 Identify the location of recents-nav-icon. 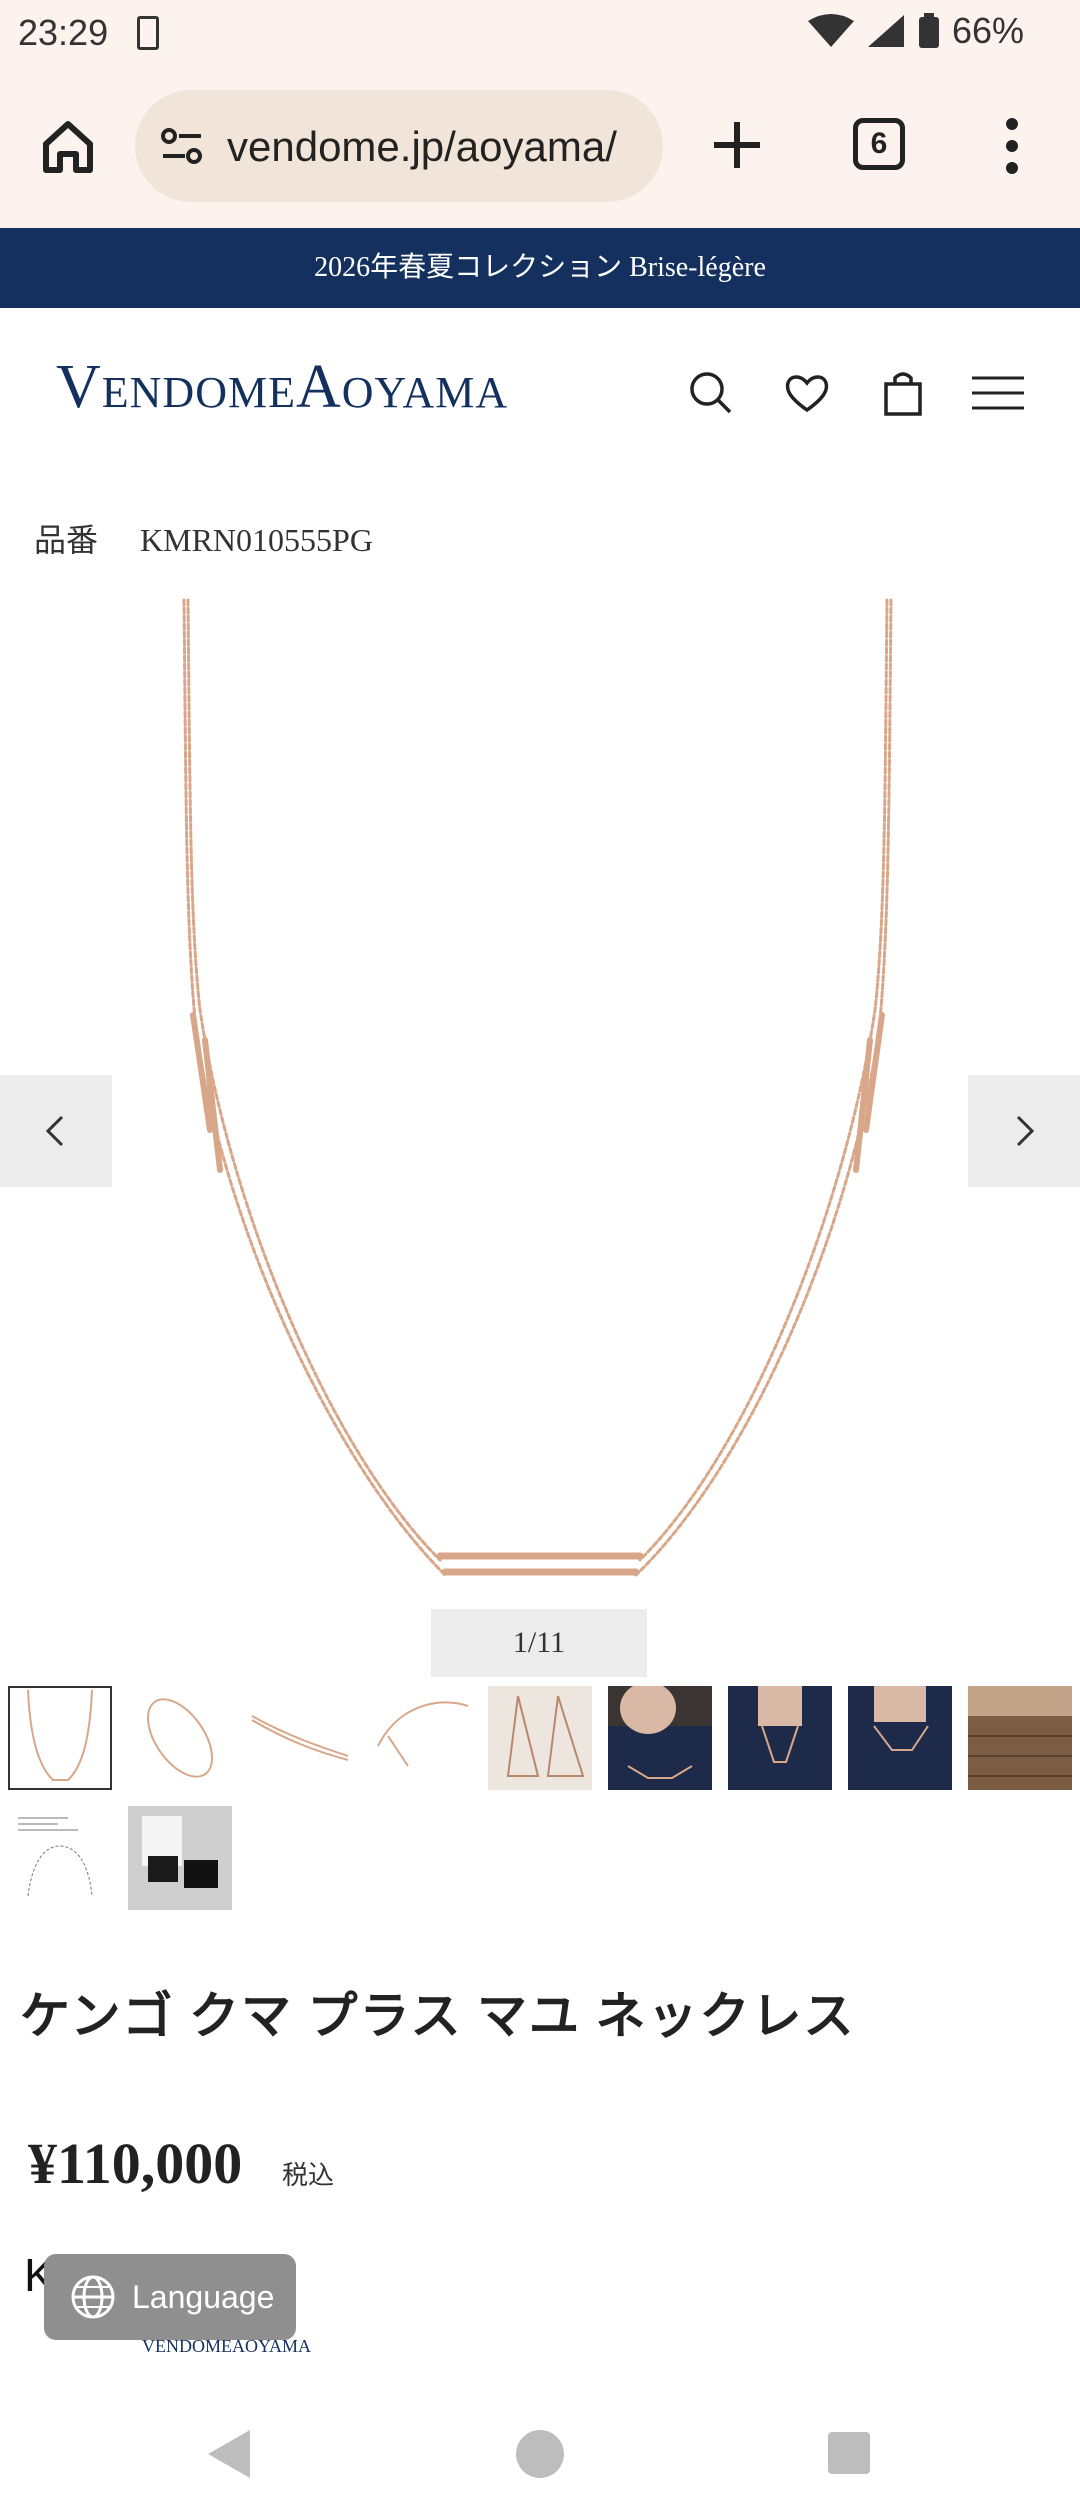
(849, 2453).